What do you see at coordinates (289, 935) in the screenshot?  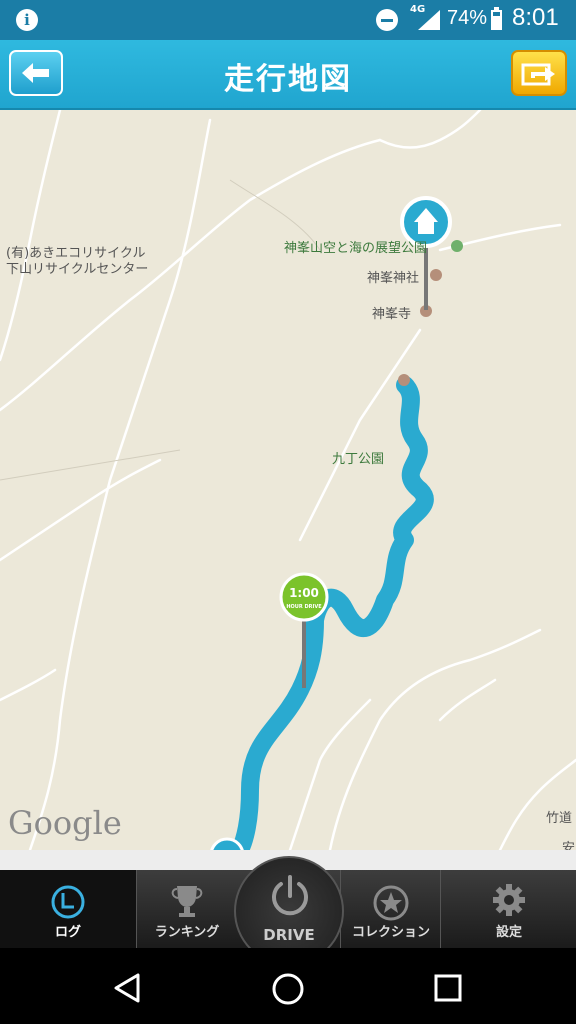 I see `drive-label: DRIVE` at bounding box center [289, 935].